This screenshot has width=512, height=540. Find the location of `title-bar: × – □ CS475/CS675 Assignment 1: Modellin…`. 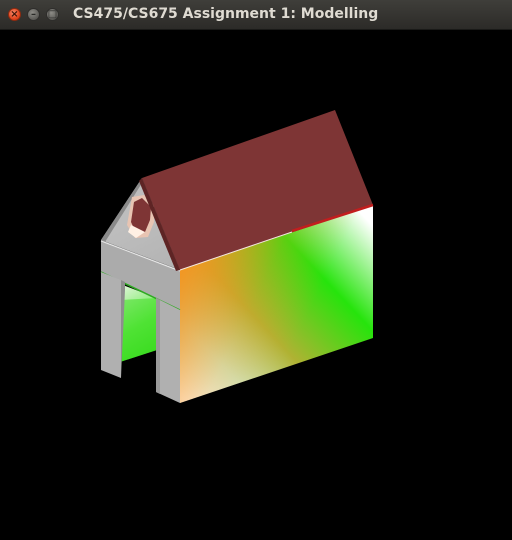

title-bar: × – □ CS475/CS675 Assignment 1: Modellin… is located at coordinates (256, 15).